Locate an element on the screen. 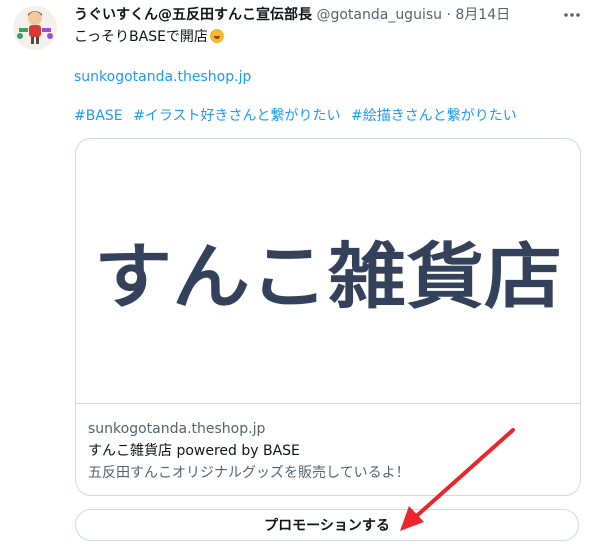  more-options-icon is located at coordinates (572, 15).